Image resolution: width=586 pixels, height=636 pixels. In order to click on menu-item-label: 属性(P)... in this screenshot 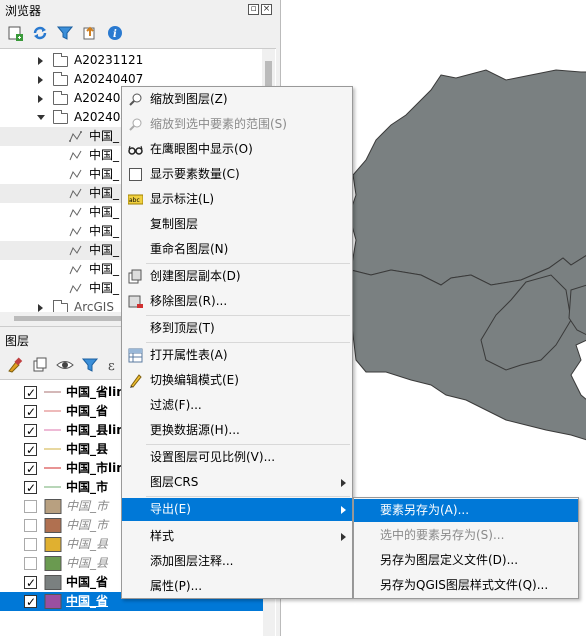, I will do `click(176, 586)`.